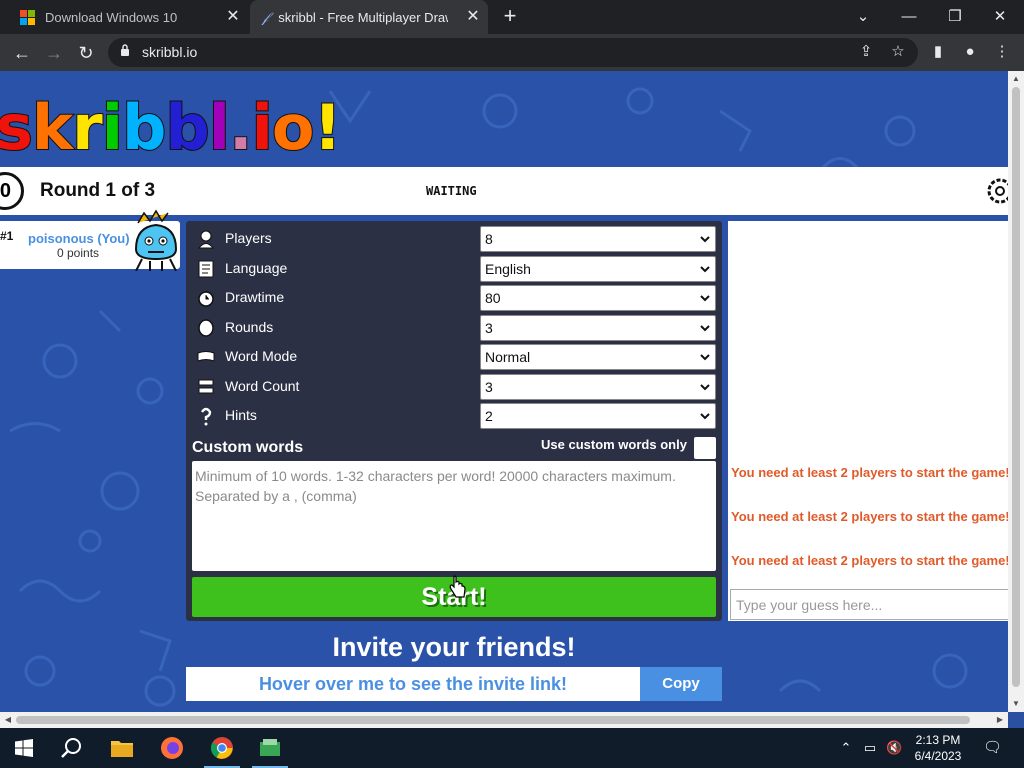 The width and height of the screenshot is (1024, 768). What do you see at coordinates (705, 448) in the screenshot?
I see `custom-words-only-checkbox` at bounding box center [705, 448].